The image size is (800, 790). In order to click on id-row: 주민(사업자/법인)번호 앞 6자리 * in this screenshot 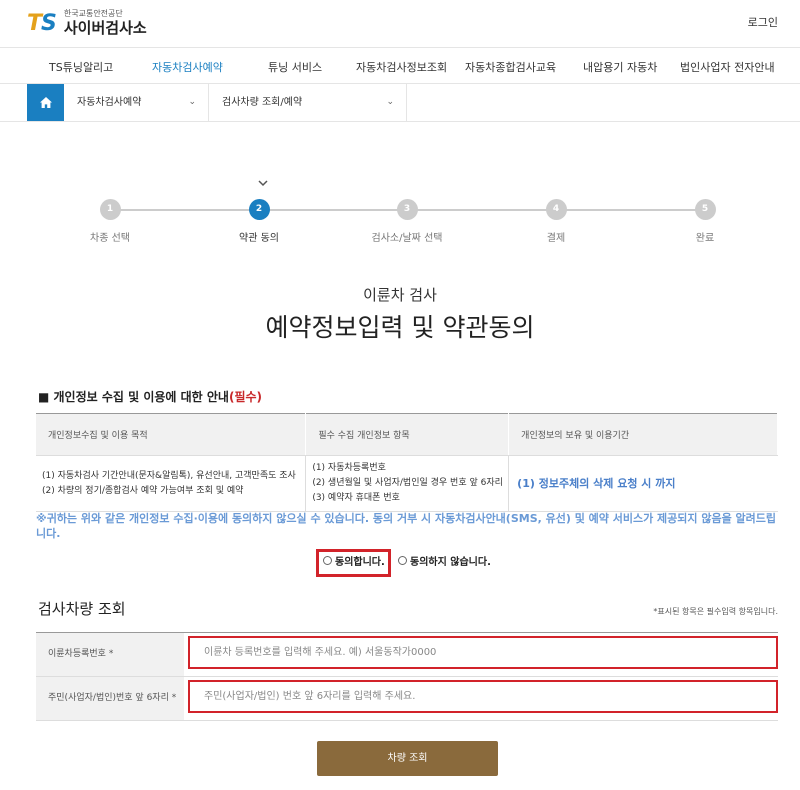, I will do `click(407, 699)`.